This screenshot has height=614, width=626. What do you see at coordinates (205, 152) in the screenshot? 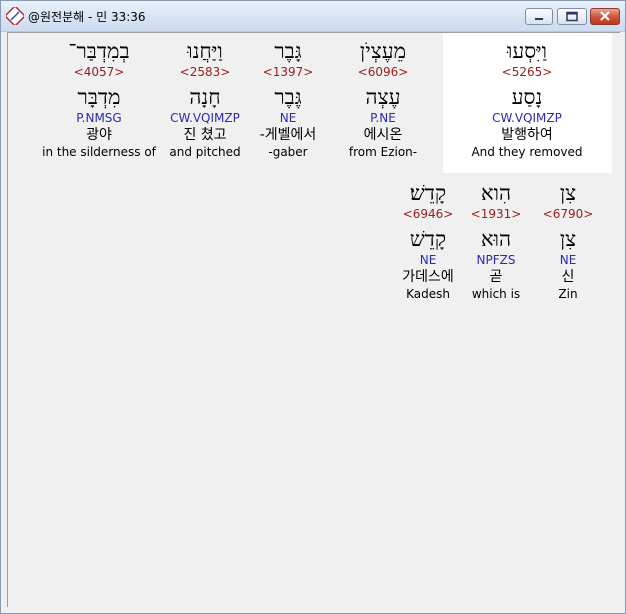
I see `english-gloss: and pitched` at bounding box center [205, 152].